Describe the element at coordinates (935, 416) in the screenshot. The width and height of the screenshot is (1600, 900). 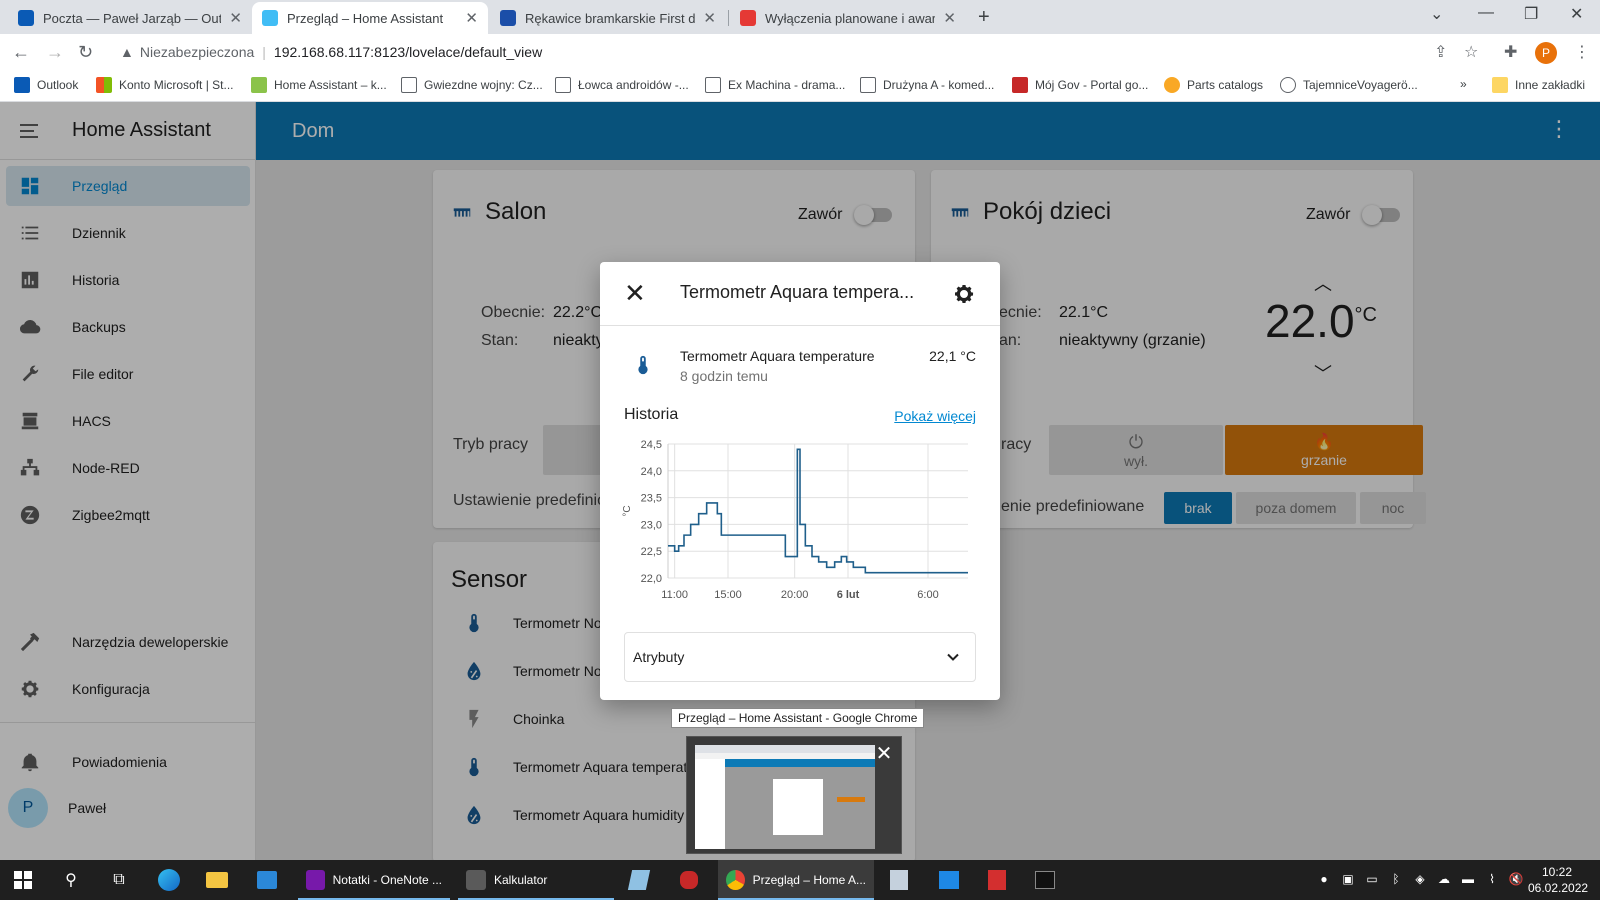
I see `show-more-link: Pokaż więcej` at that location.